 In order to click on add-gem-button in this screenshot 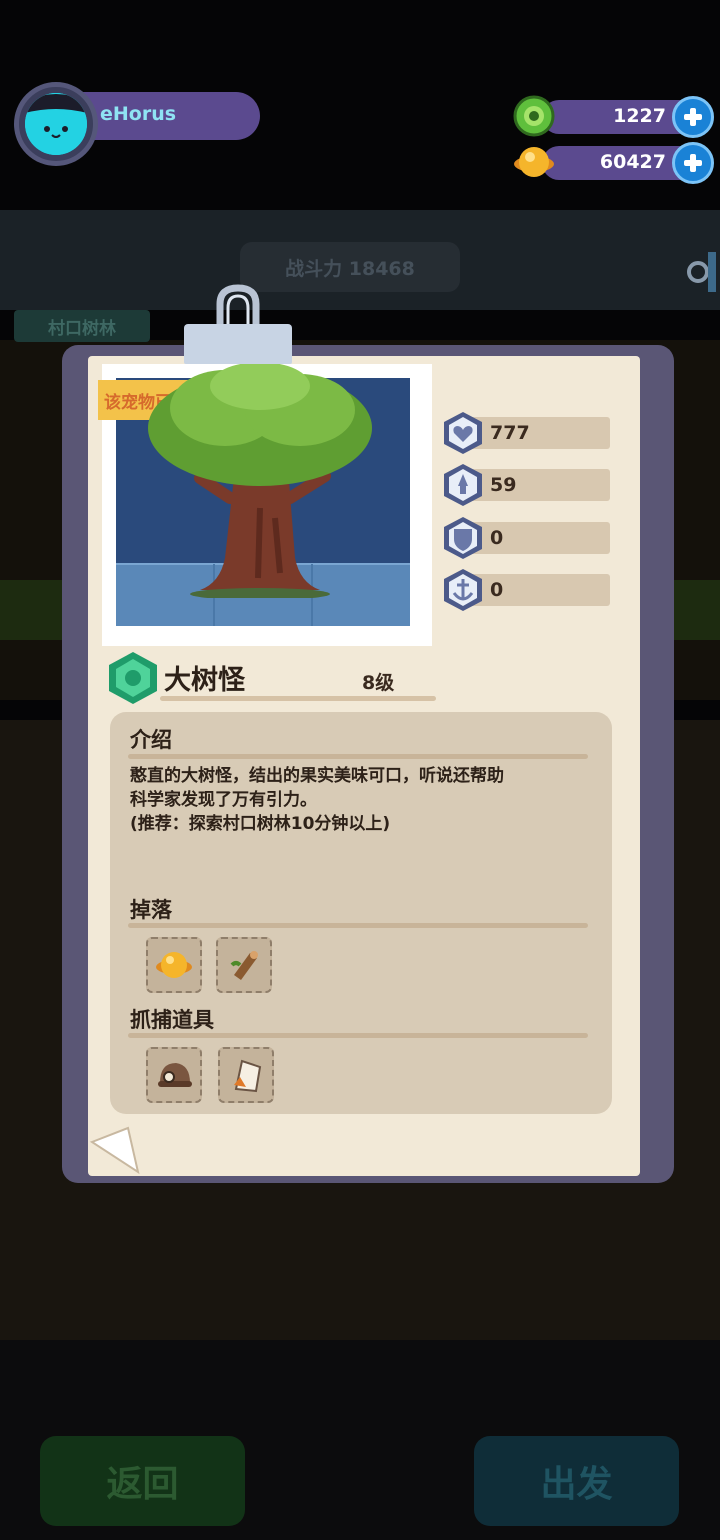, I will do `click(693, 117)`.